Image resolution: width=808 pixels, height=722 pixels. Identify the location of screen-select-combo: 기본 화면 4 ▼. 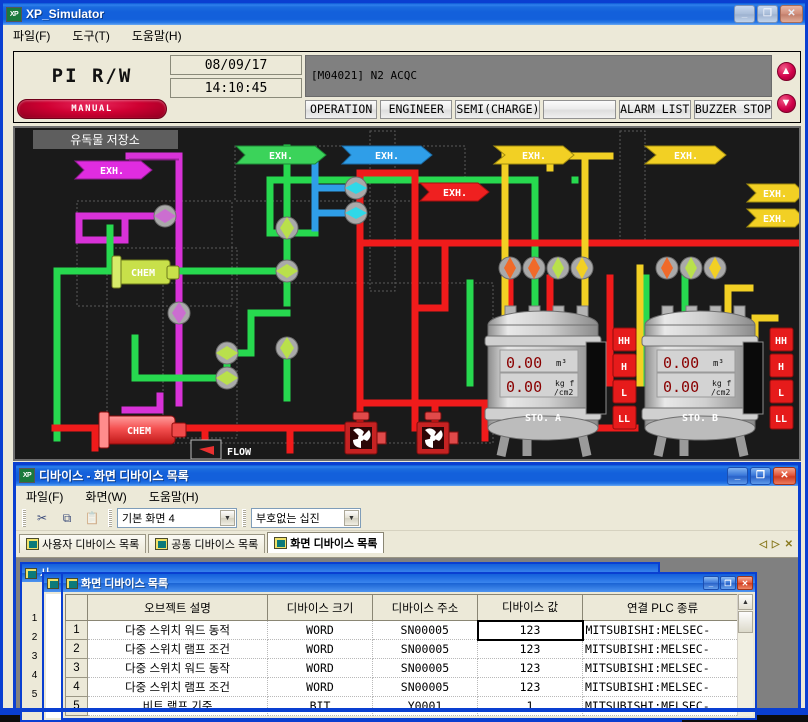
(177, 518).